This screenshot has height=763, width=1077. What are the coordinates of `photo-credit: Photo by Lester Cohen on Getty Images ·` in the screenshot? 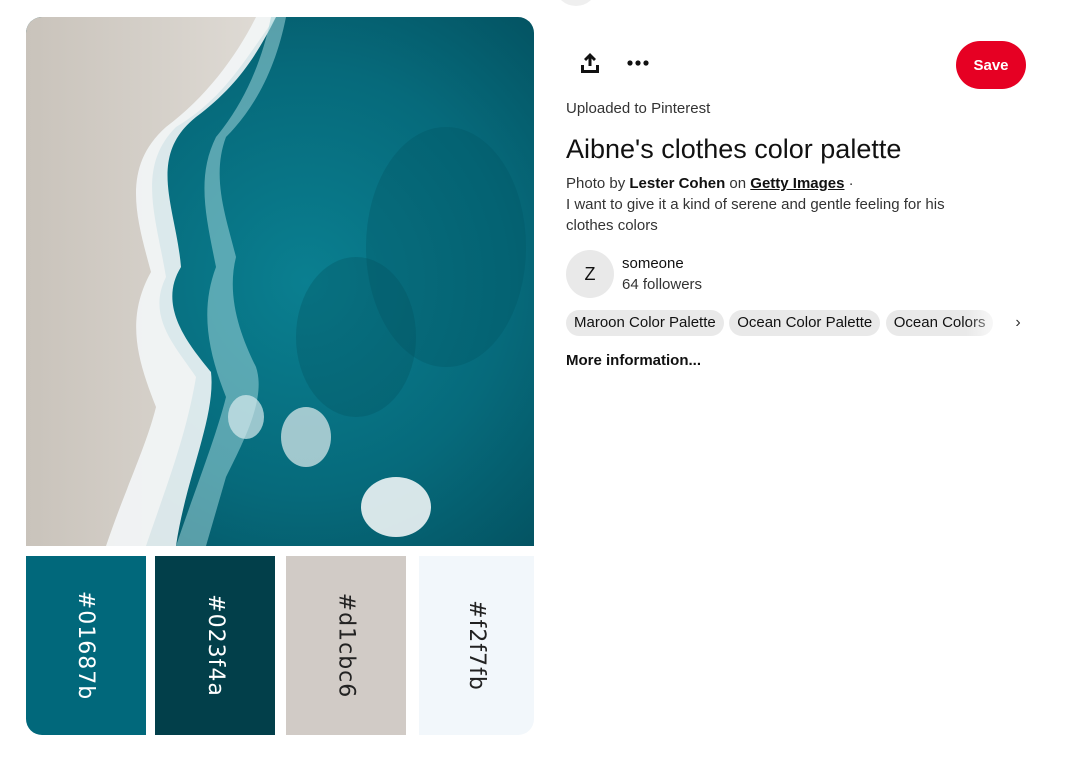 It's located at (796, 184).